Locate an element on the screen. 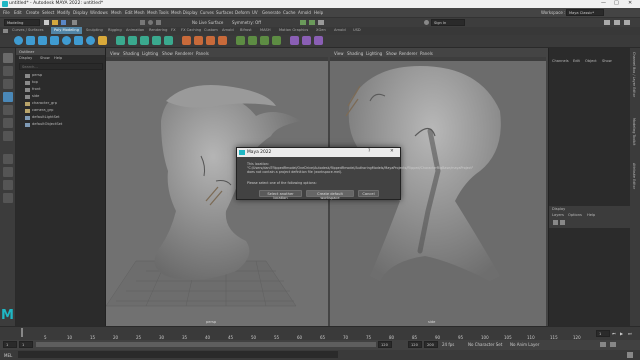  select-another-location-button: Select another location is located at coordinates (280, 195).